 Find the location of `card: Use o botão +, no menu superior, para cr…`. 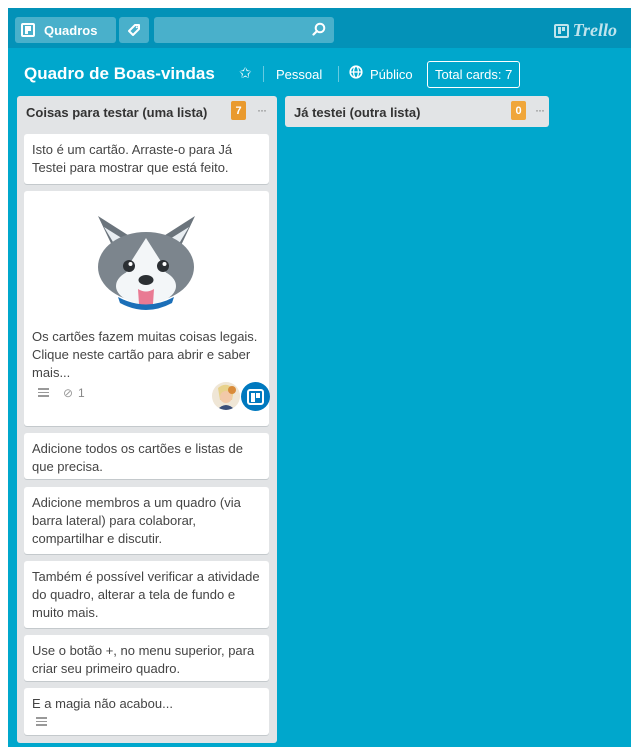

card: Use o botão +, no menu superior, para cr… is located at coordinates (146, 658).